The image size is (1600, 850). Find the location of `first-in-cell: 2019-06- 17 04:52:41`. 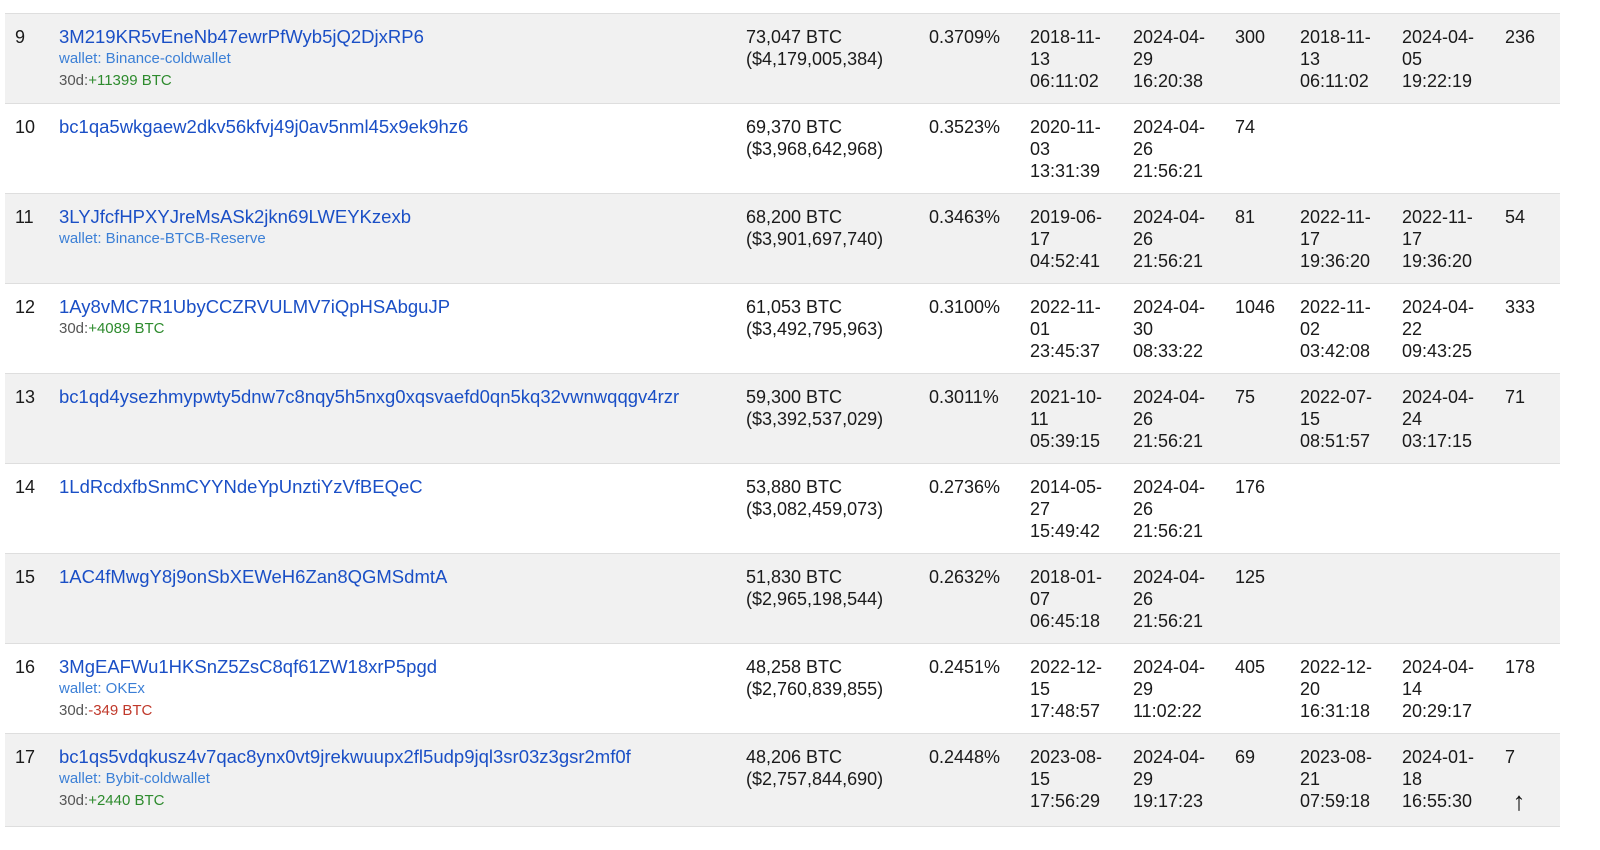

first-in-cell: 2019-06- 17 04:52:41 is located at coordinates (1066, 239).